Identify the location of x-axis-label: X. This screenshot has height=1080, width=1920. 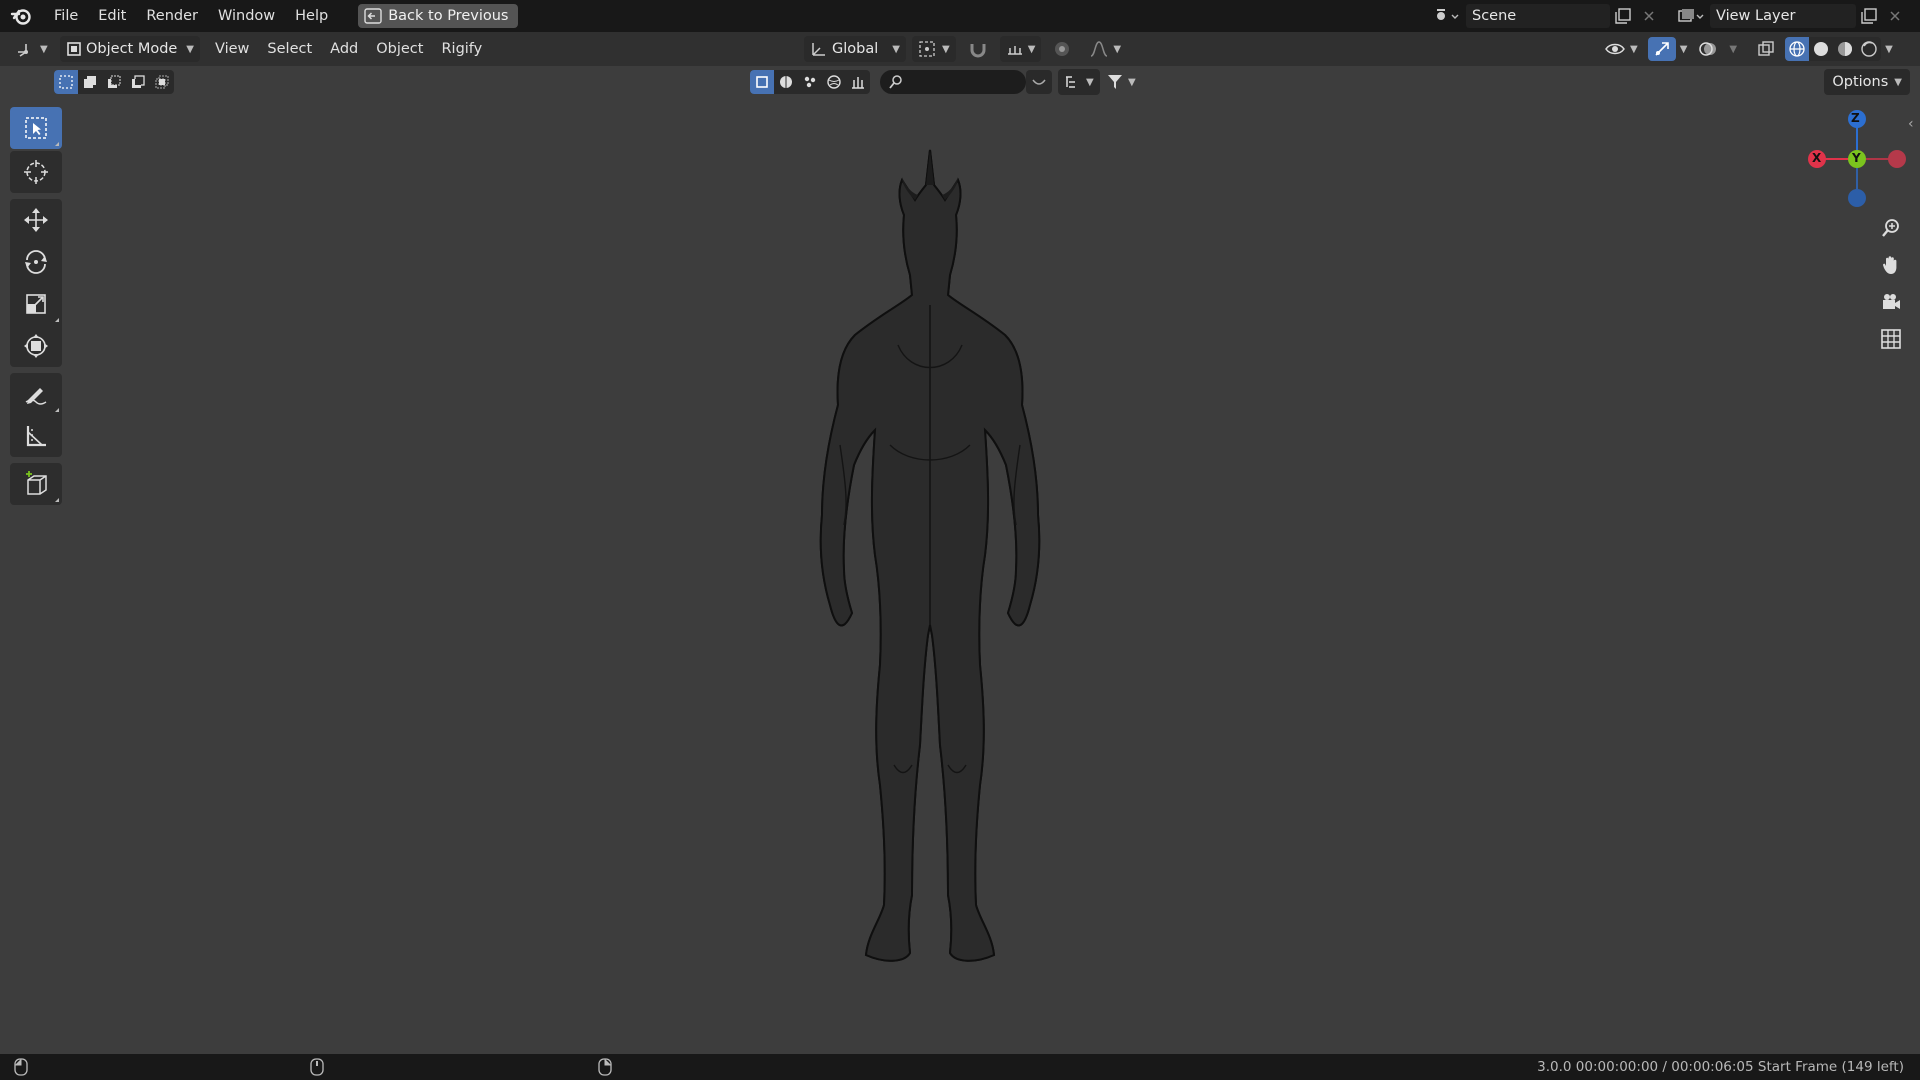
(1817, 158).